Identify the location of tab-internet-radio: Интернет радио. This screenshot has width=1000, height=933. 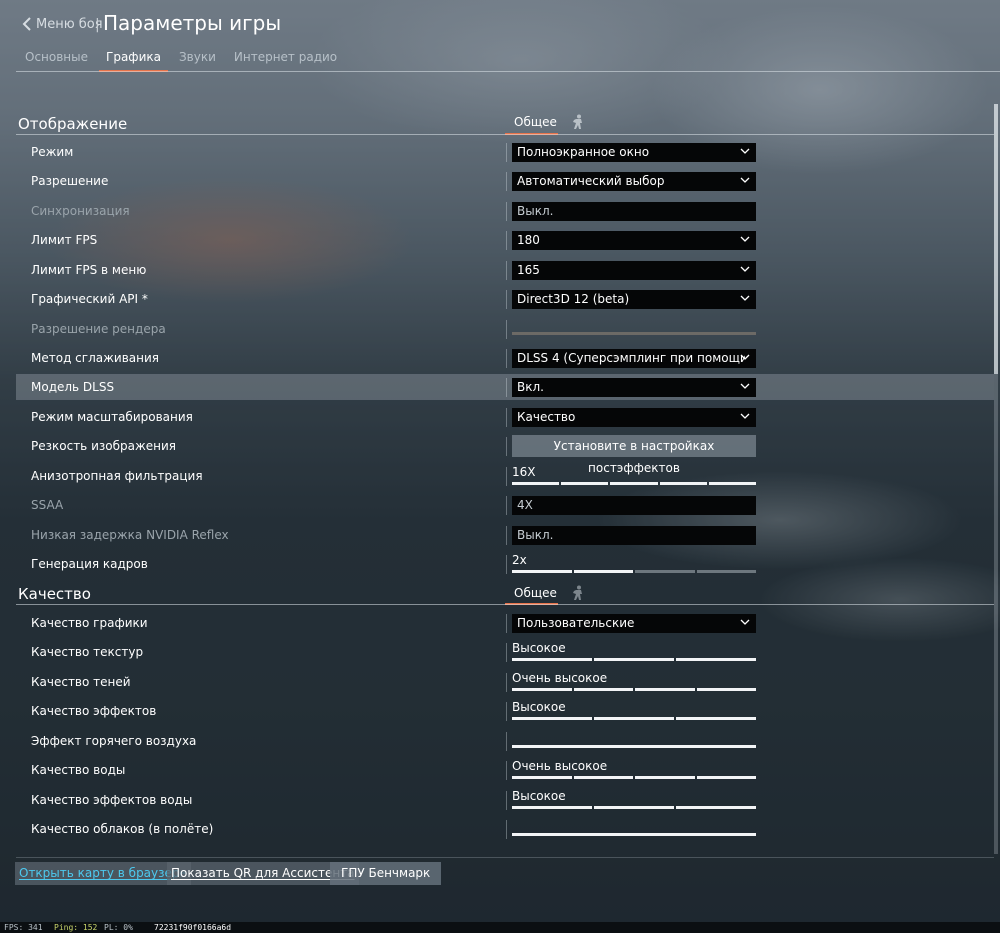
(285, 60).